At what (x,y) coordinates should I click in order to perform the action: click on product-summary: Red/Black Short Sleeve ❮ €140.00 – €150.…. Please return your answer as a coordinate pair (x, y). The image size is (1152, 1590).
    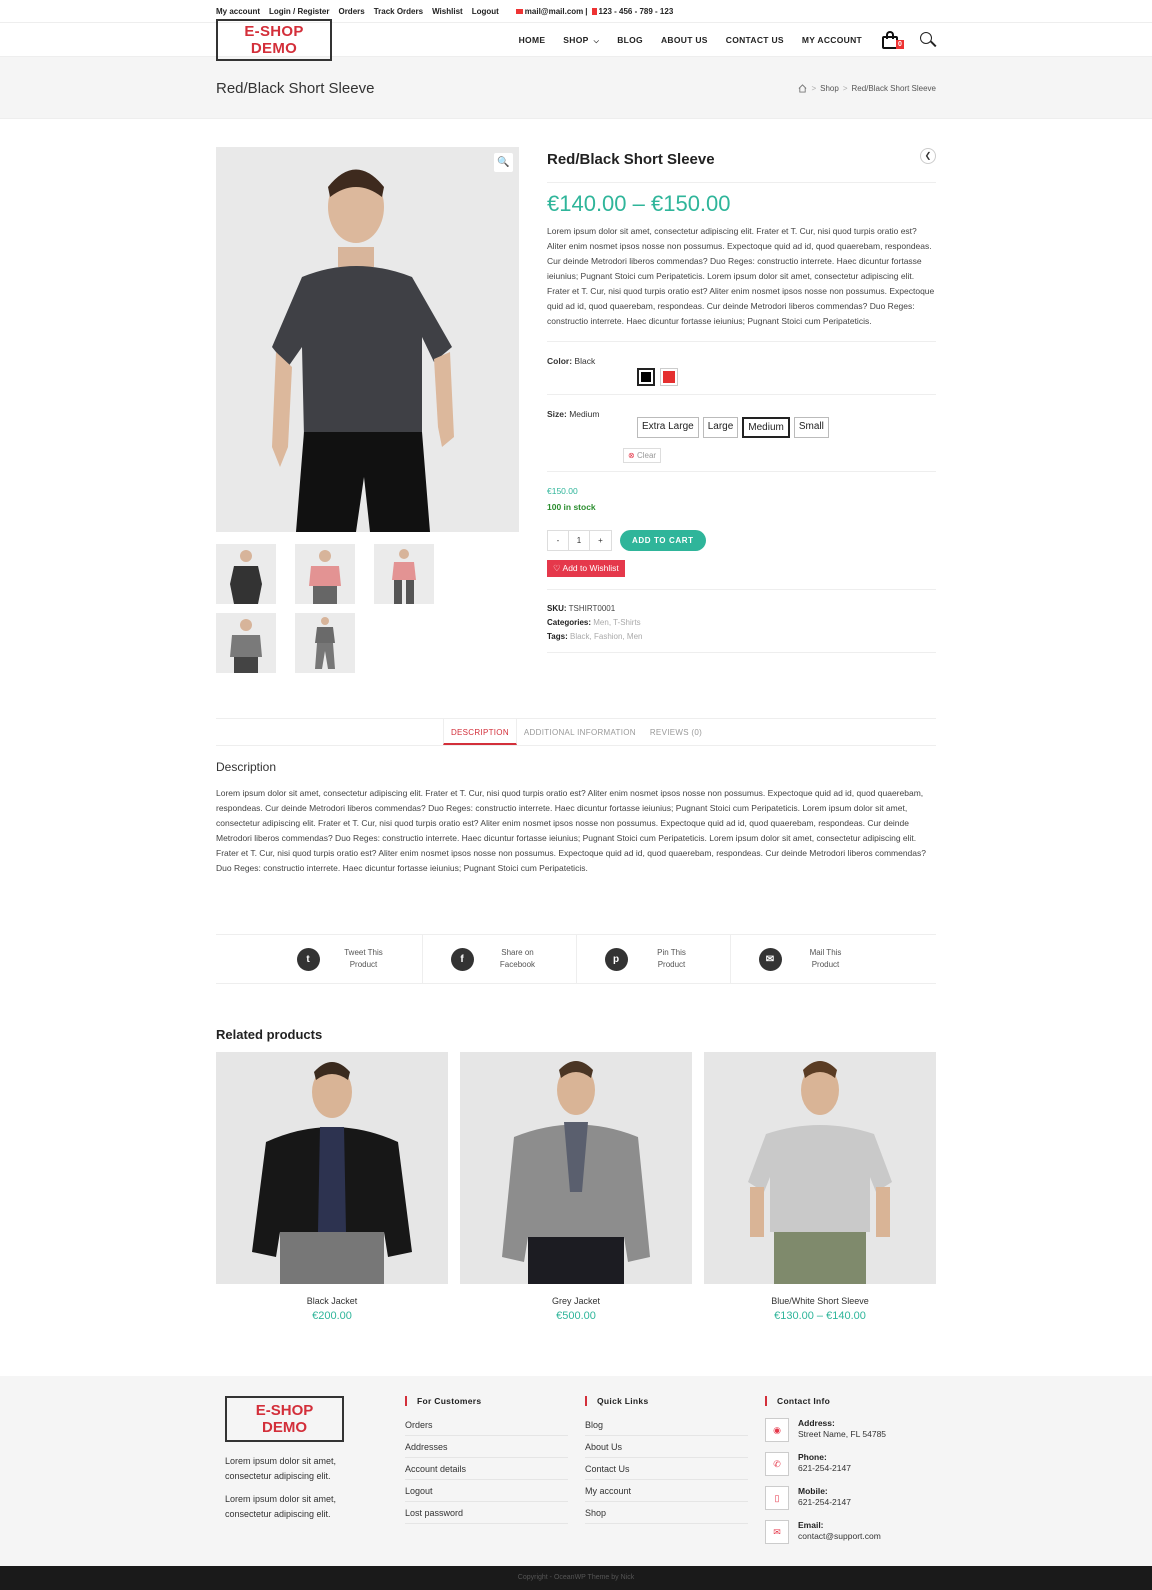
    Looking at the image, I should click on (741, 400).